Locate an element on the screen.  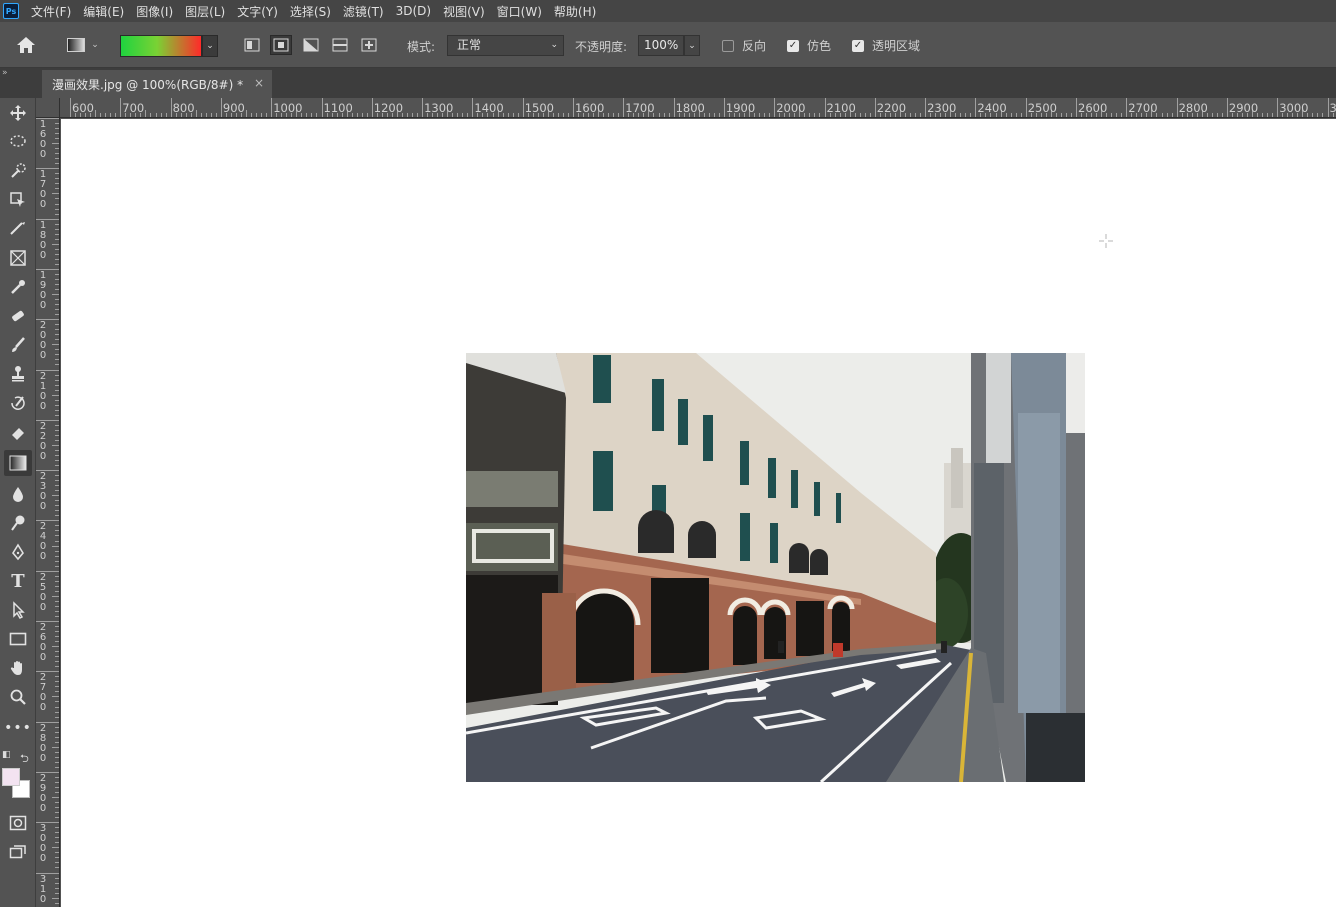
crop-tool-icon is located at coordinates (18, 229).